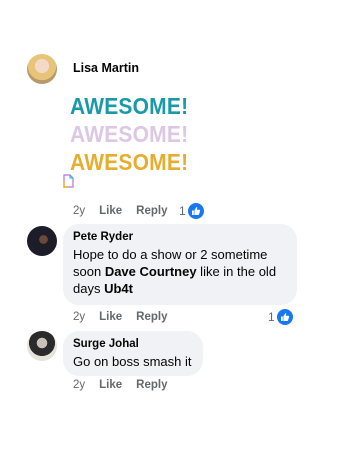 The width and height of the screenshot is (350, 450). Describe the element at coordinates (151, 271) in the screenshot. I see `mention-link: Dave Courtney` at that location.